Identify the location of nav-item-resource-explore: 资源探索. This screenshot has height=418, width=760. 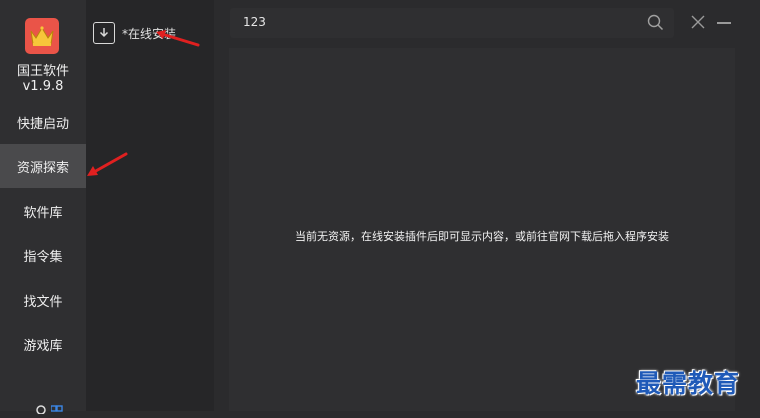
(43, 166).